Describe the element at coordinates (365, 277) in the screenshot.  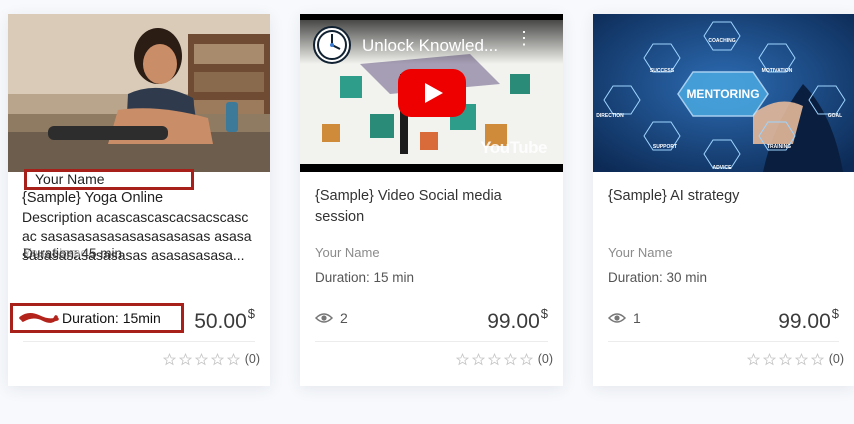
I see `course-duration: Duration: 15 min` at that location.